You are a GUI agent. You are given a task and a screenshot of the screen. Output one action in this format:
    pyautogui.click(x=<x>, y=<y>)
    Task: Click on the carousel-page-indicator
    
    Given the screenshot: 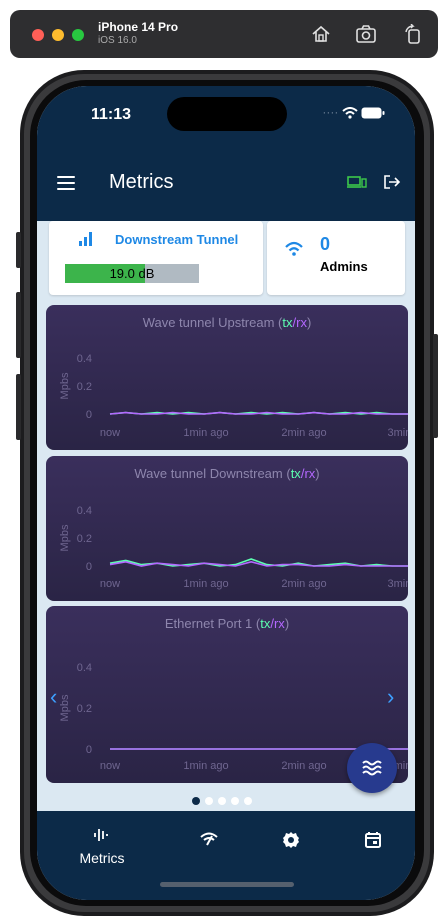 What is the action you would take?
    pyautogui.click(x=224, y=801)
    